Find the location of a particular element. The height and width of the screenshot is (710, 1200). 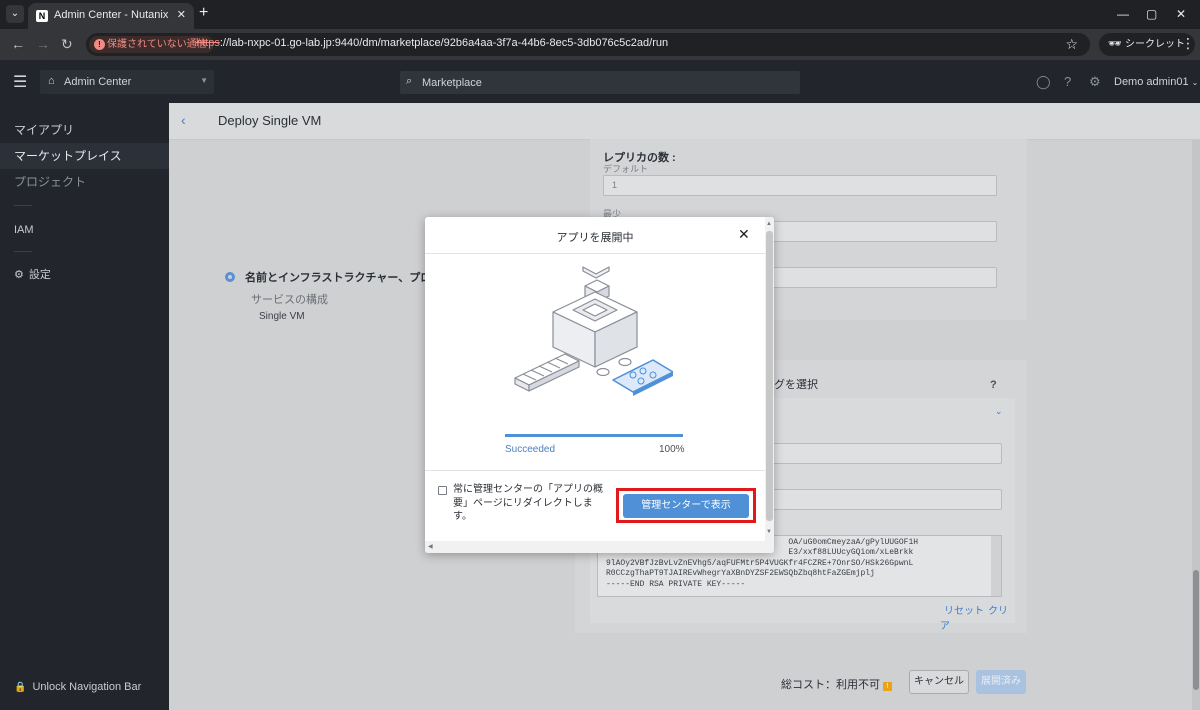

maximize-icon: ▢ is located at coordinates (1151, 14).